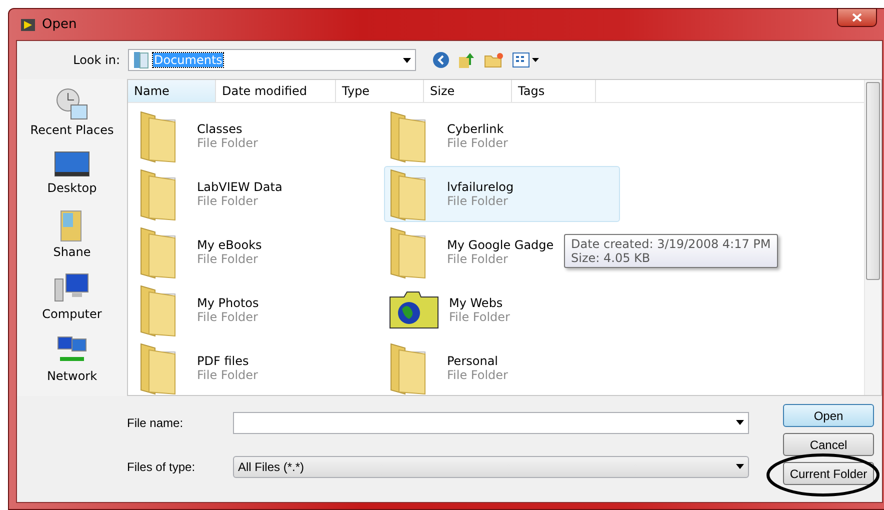 The height and width of the screenshot is (510, 884). I want to click on folder-name: My Webs, so click(476, 303).